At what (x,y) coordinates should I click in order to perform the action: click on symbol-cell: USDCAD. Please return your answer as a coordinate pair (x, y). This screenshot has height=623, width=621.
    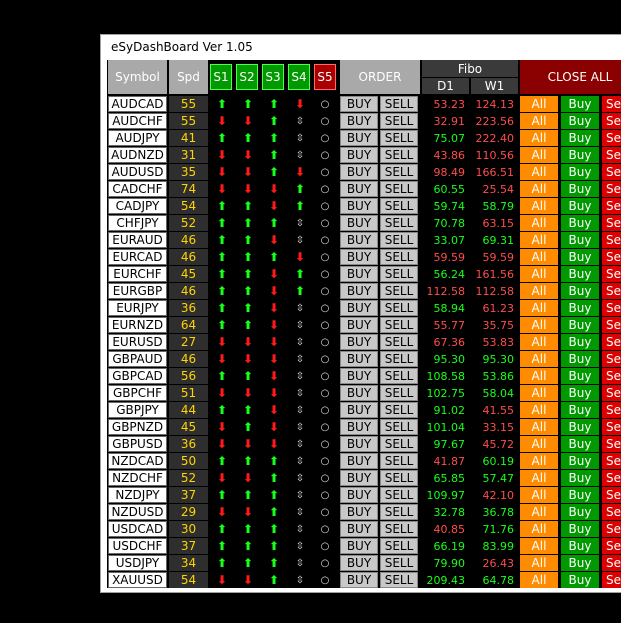
    Looking at the image, I should click on (137, 529).